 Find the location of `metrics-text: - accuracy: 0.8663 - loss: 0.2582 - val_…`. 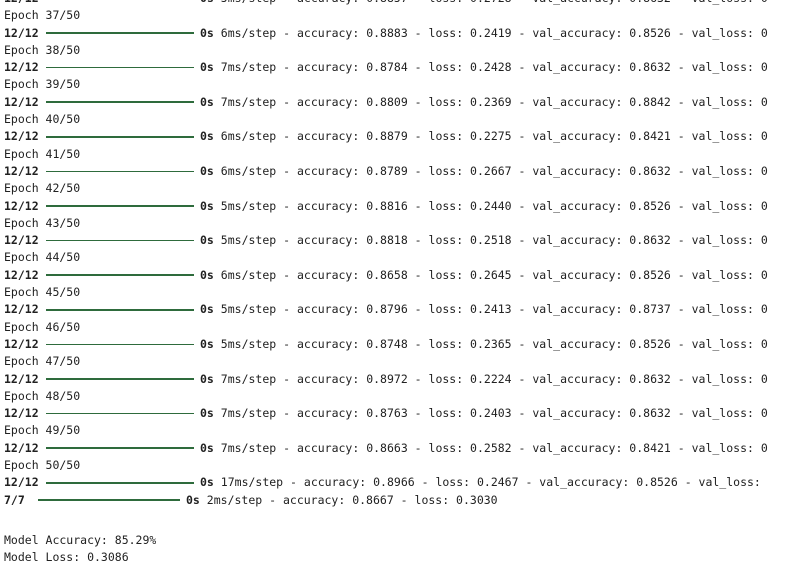

metrics-text: - accuracy: 0.8663 - loss: 0.2582 - val_… is located at coordinates (525, 447).